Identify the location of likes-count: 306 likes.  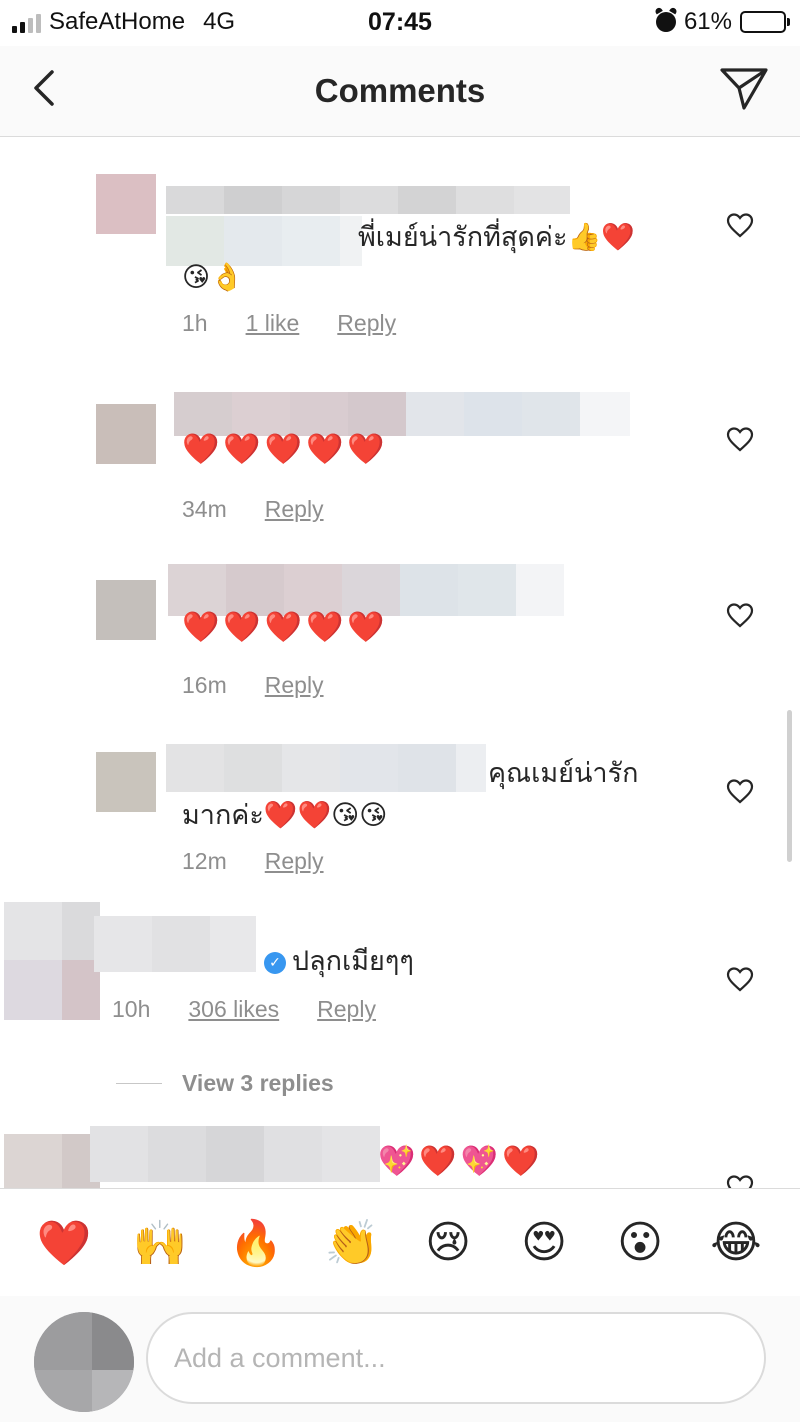
(233, 1009).